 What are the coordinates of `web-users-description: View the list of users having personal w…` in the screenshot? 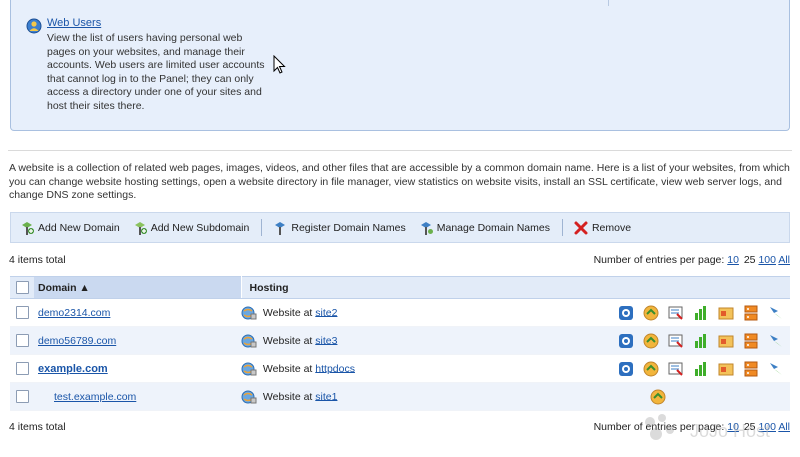 It's located at (156, 72).